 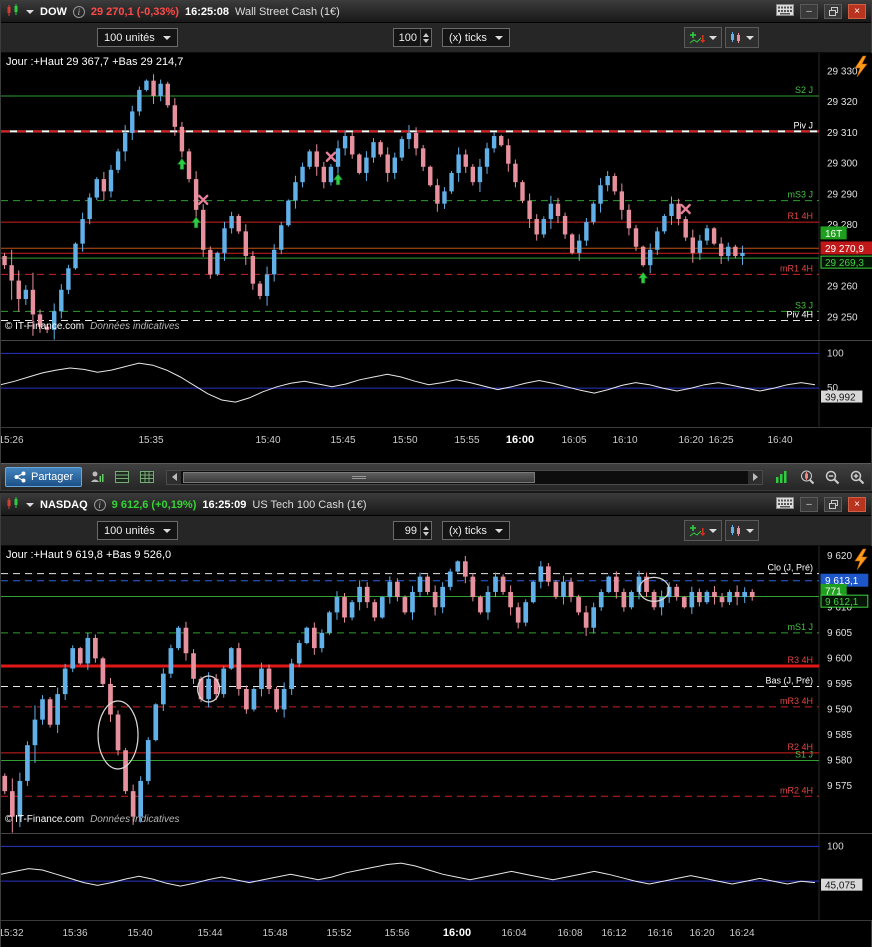 What do you see at coordinates (359, 477) in the screenshot?
I see `scrollbar-thumb` at bounding box center [359, 477].